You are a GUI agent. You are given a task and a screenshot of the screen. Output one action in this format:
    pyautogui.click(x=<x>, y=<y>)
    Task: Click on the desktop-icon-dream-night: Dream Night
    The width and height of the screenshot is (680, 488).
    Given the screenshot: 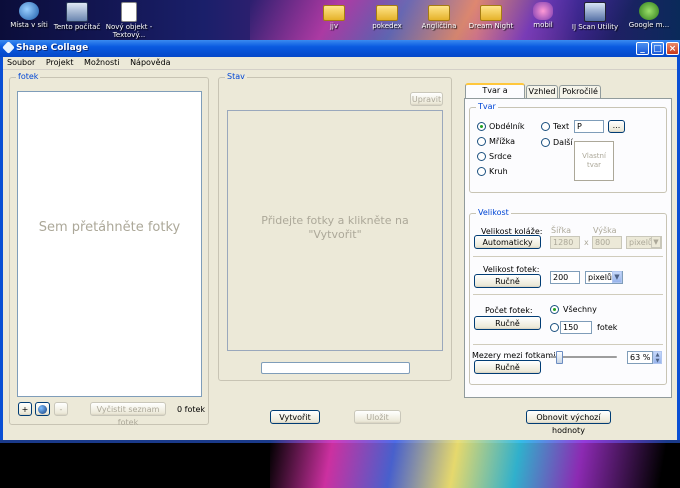 What is the action you would take?
    pyautogui.click(x=491, y=16)
    